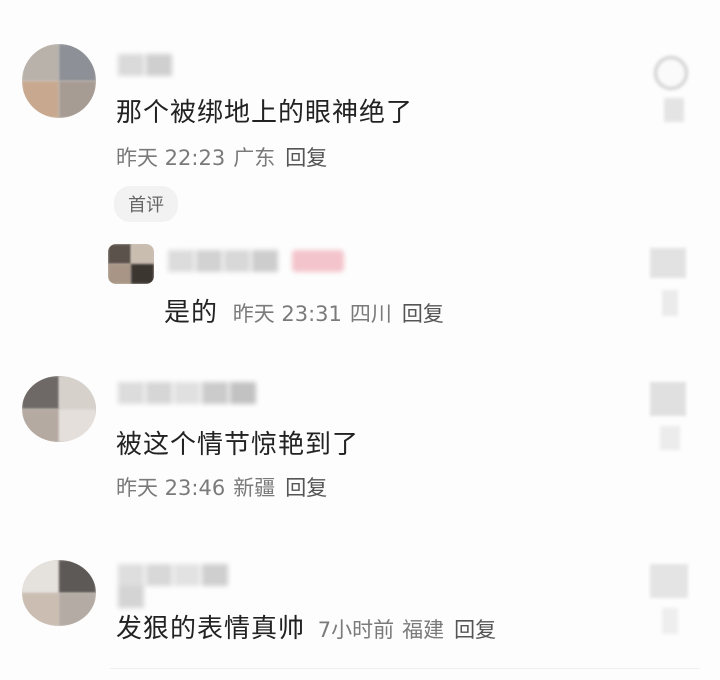  Describe the element at coordinates (238, 445) in the screenshot. I see `comment-text: 被这个情节惊艳到了` at that location.